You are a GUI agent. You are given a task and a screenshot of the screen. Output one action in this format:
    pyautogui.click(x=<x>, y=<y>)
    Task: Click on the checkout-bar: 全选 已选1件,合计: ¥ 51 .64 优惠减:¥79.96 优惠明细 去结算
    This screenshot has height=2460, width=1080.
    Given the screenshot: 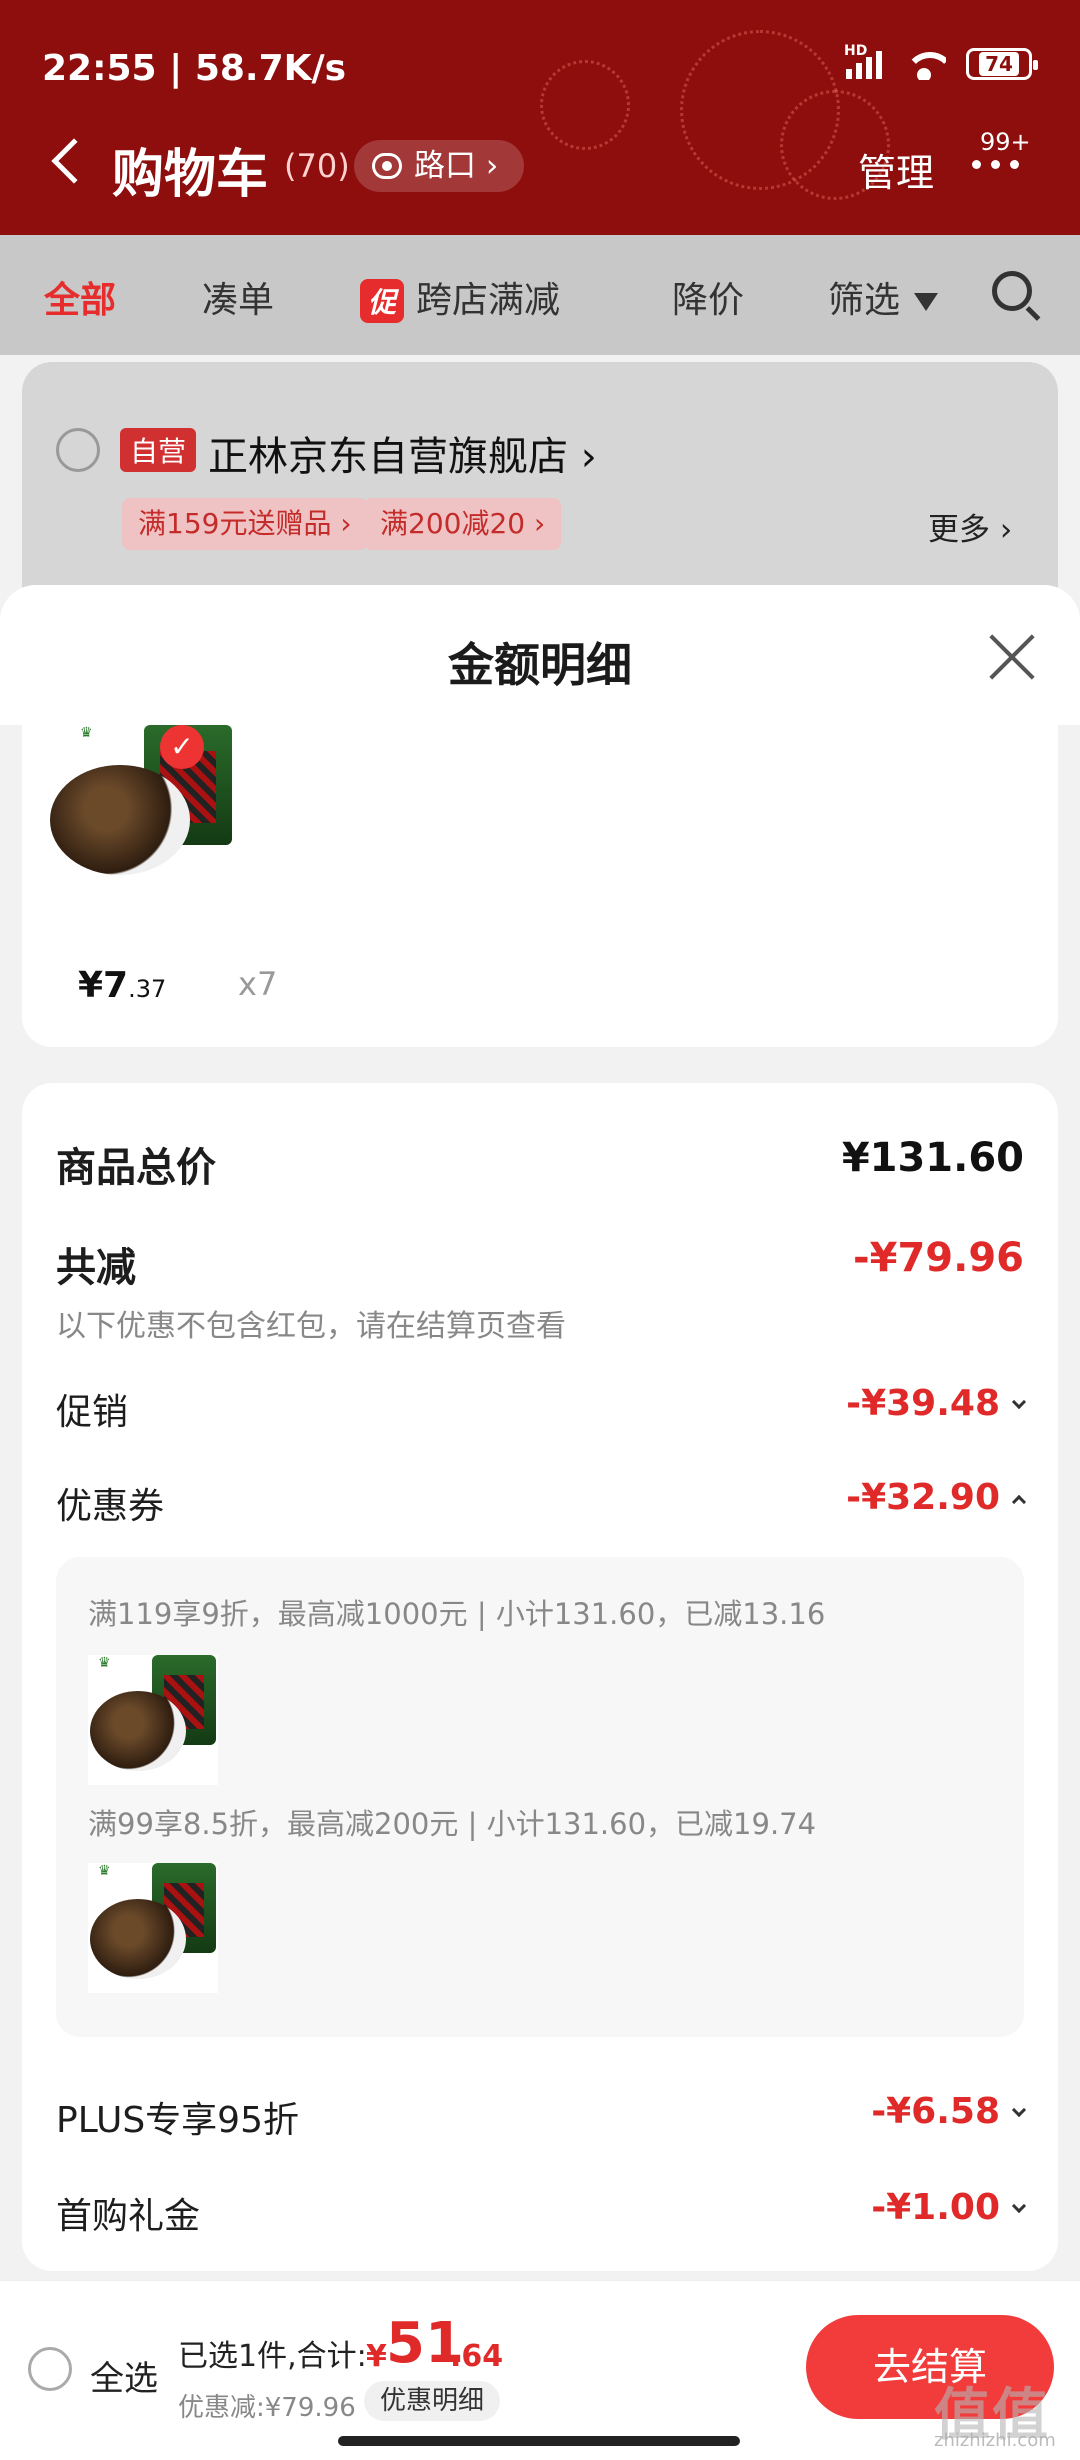 What is the action you would take?
    pyautogui.click(x=540, y=2370)
    